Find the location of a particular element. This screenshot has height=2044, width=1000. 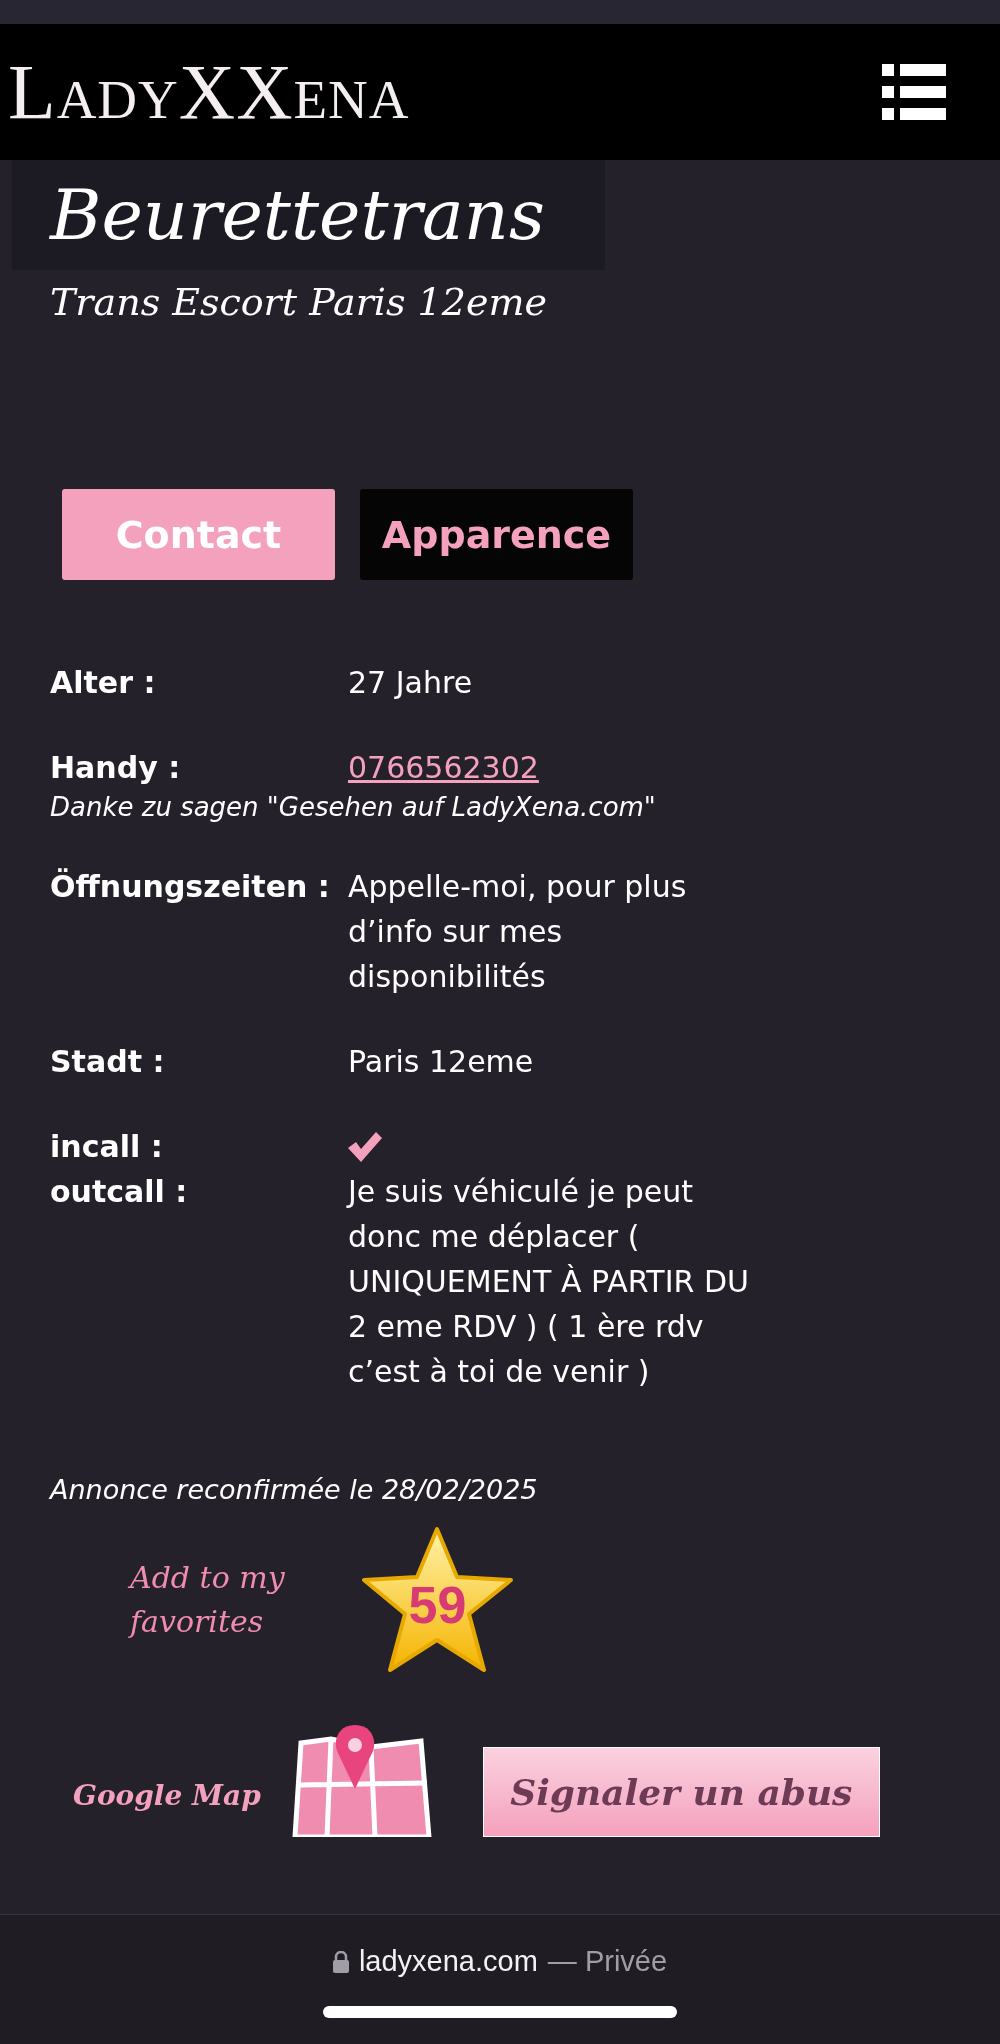

detail-label: Öffnungszeiten : is located at coordinates (190, 886).